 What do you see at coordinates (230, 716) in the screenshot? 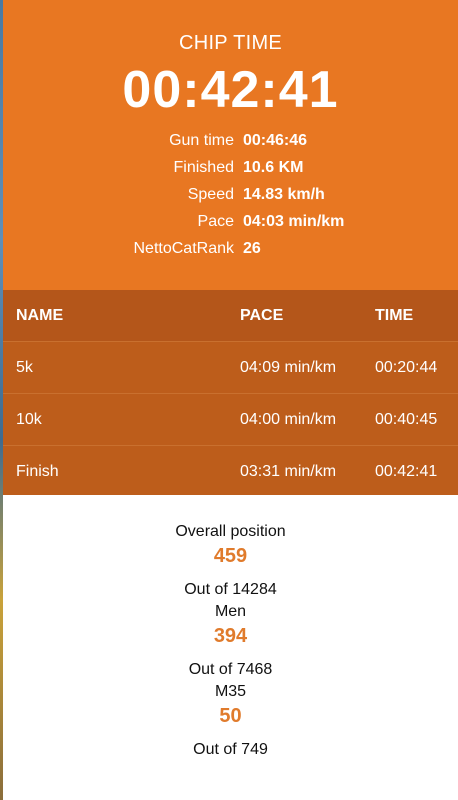
I see `position-value: 50` at bounding box center [230, 716].